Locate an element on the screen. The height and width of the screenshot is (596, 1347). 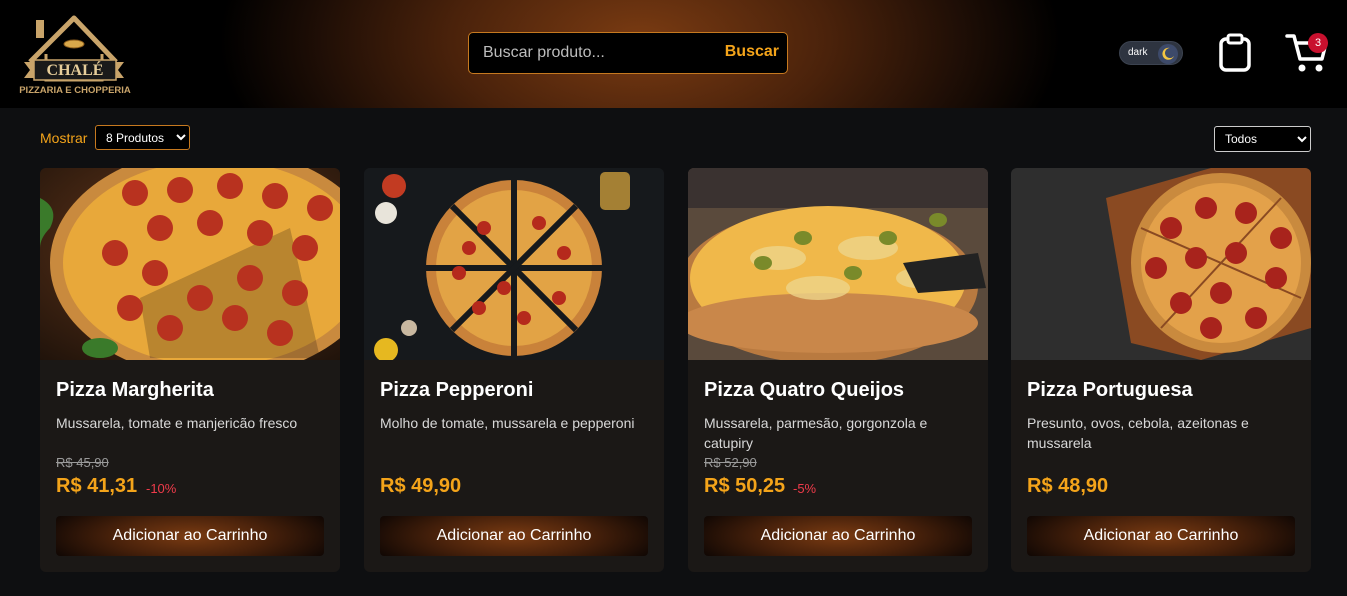
product-name: Pizza Portuguesa is located at coordinates (1110, 390).